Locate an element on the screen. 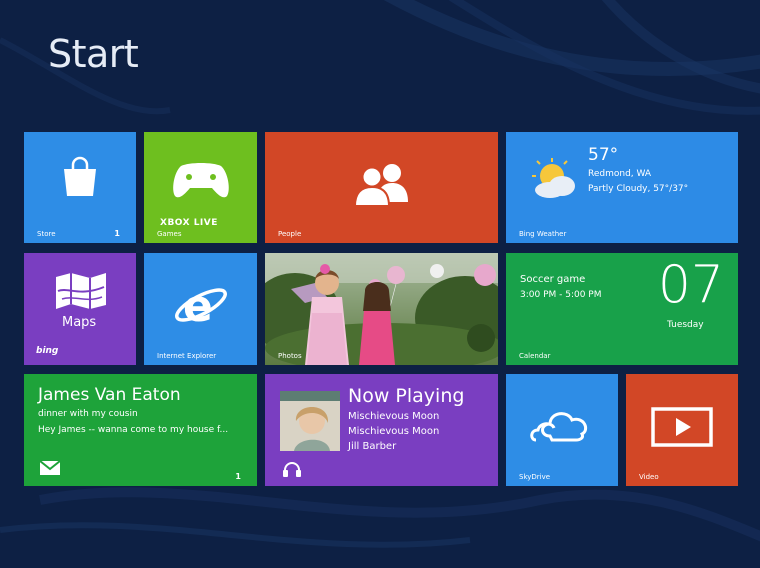 The height and width of the screenshot is (568, 760). internet-explorer-tile: e Internet Explorer is located at coordinates (200, 309).